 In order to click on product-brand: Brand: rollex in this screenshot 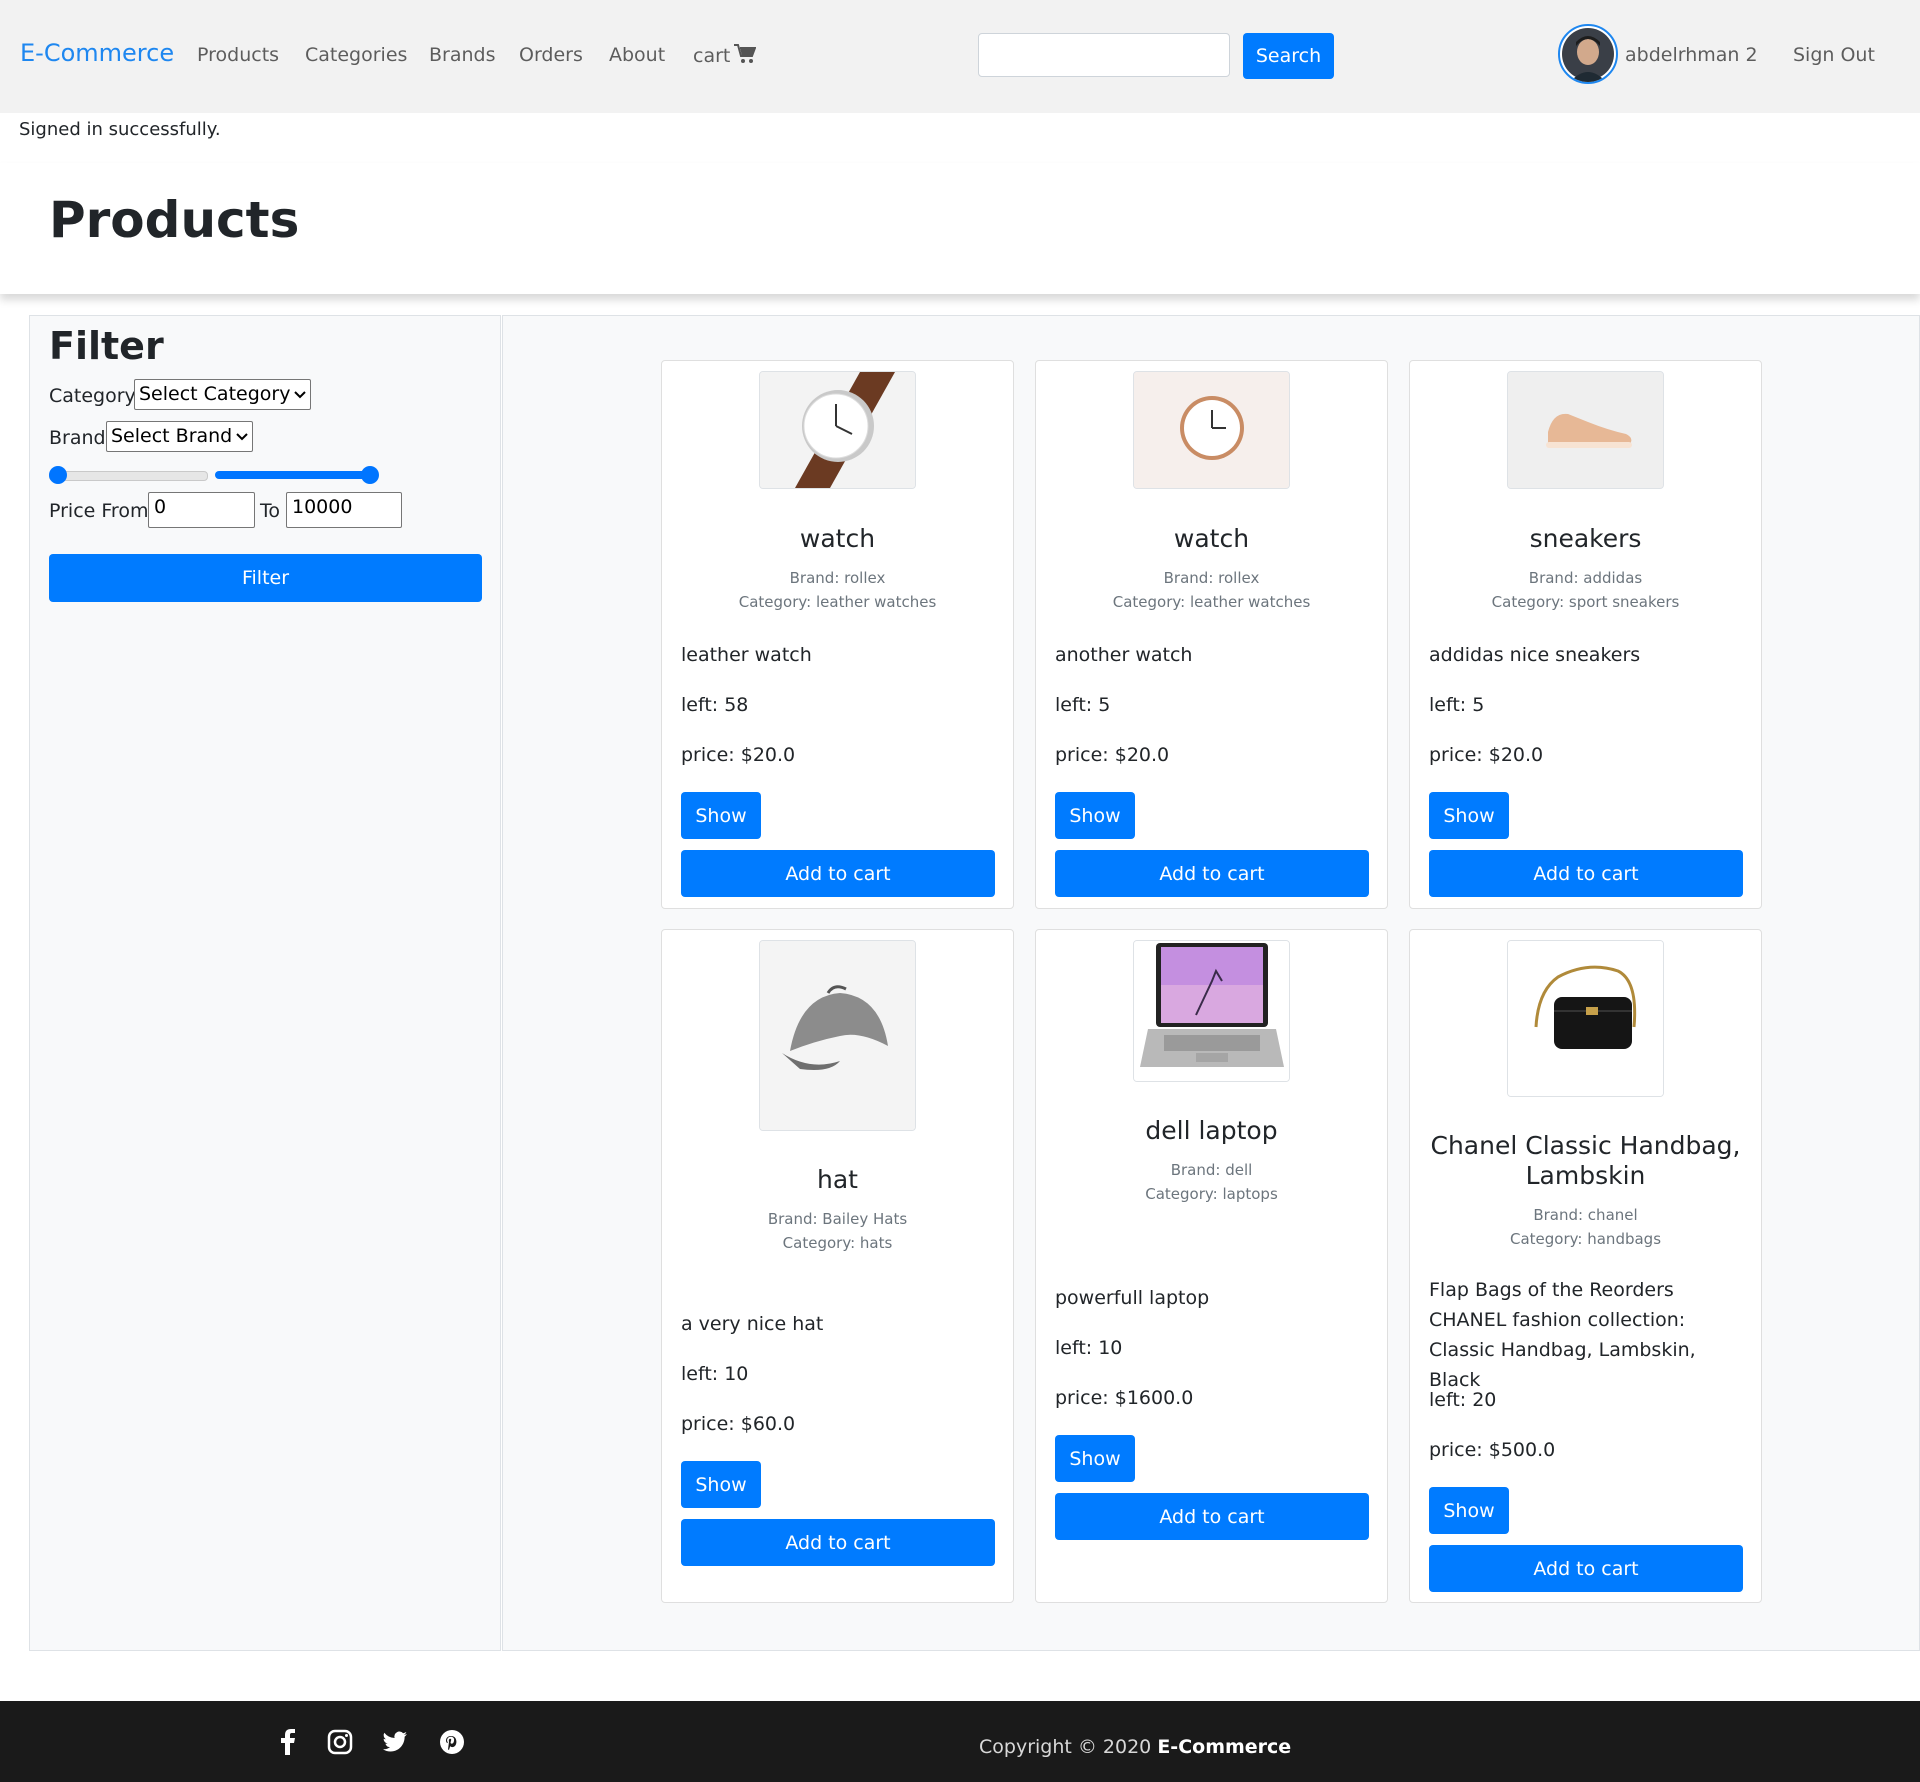, I will do `click(837, 578)`.